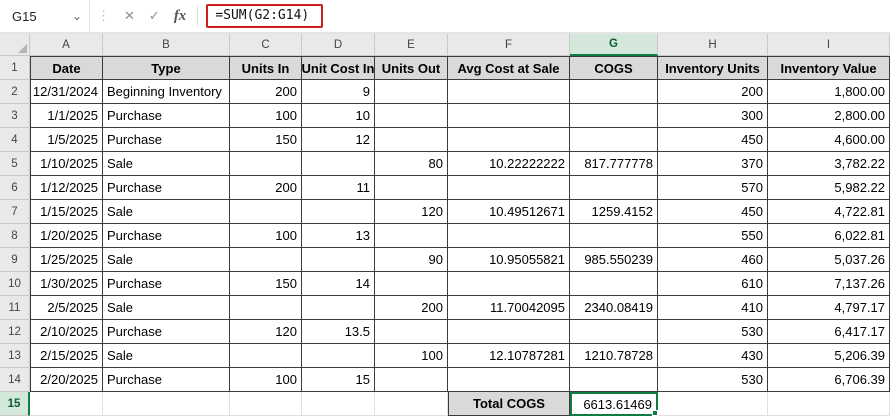 The width and height of the screenshot is (890, 417). Describe the element at coordinates (829, 45) in the screenshot. I see `column-header-I: I` at that location.